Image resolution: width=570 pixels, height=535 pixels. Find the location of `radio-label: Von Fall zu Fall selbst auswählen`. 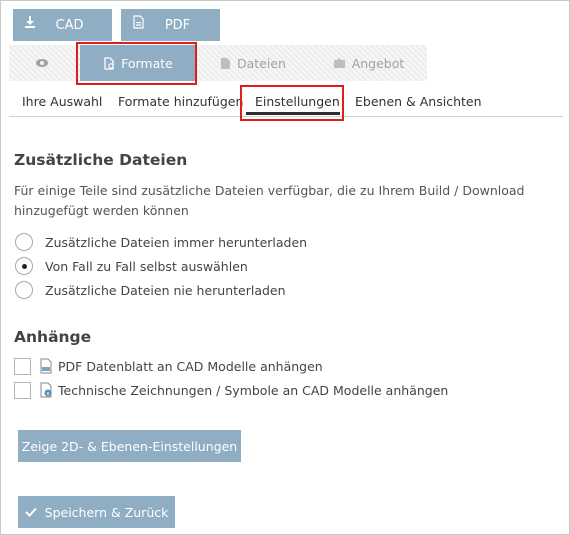

radio-label: Von Fall zu Fall selbst auswählen is located at coordinates (146, 266).